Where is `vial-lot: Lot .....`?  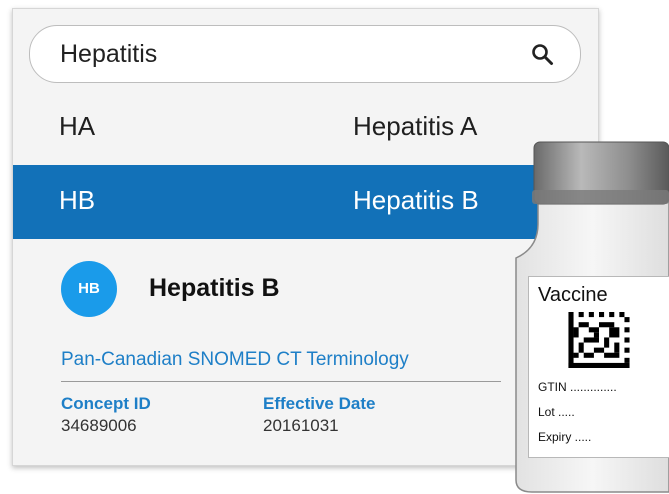
vial-lot: Lot ..... is located at coordinates (556, 412).